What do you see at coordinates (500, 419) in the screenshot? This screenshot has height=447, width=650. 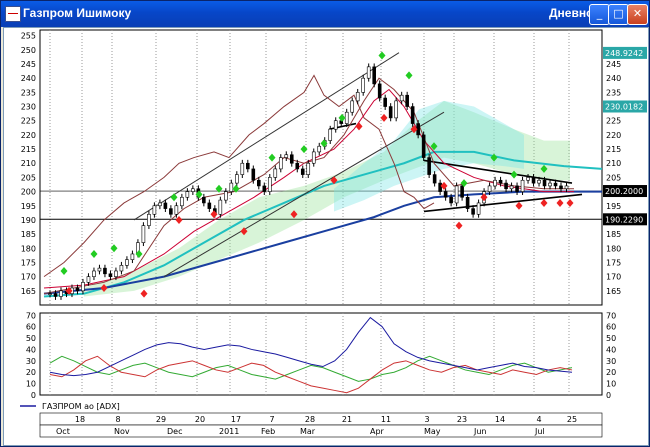 I see `time-axis-day-label: 14` at bounding box center [500, 419].